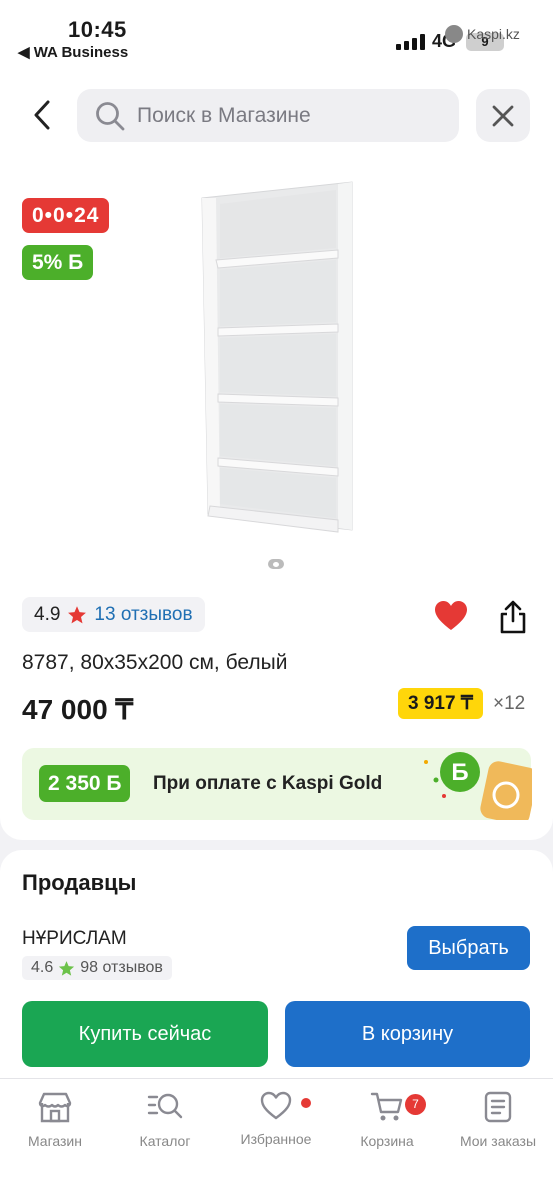 The image size is (553, 1200). Describe the element at coordinates (110, 115) in the screenshot. I see `search-icon` at that location.